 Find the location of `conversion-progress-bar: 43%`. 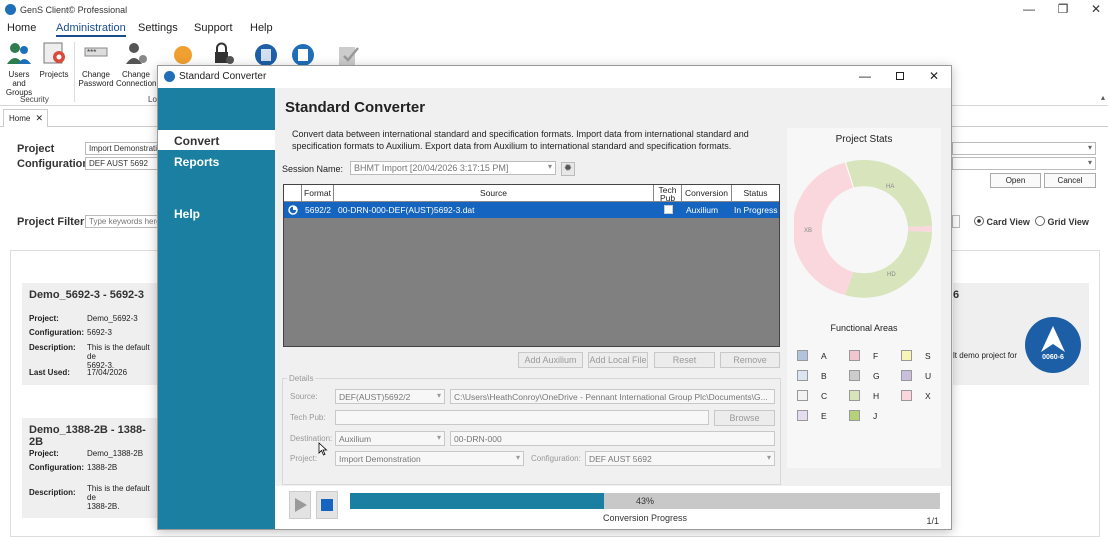

conversion-progress-bar: 43% is located at coordinates (645, 501).